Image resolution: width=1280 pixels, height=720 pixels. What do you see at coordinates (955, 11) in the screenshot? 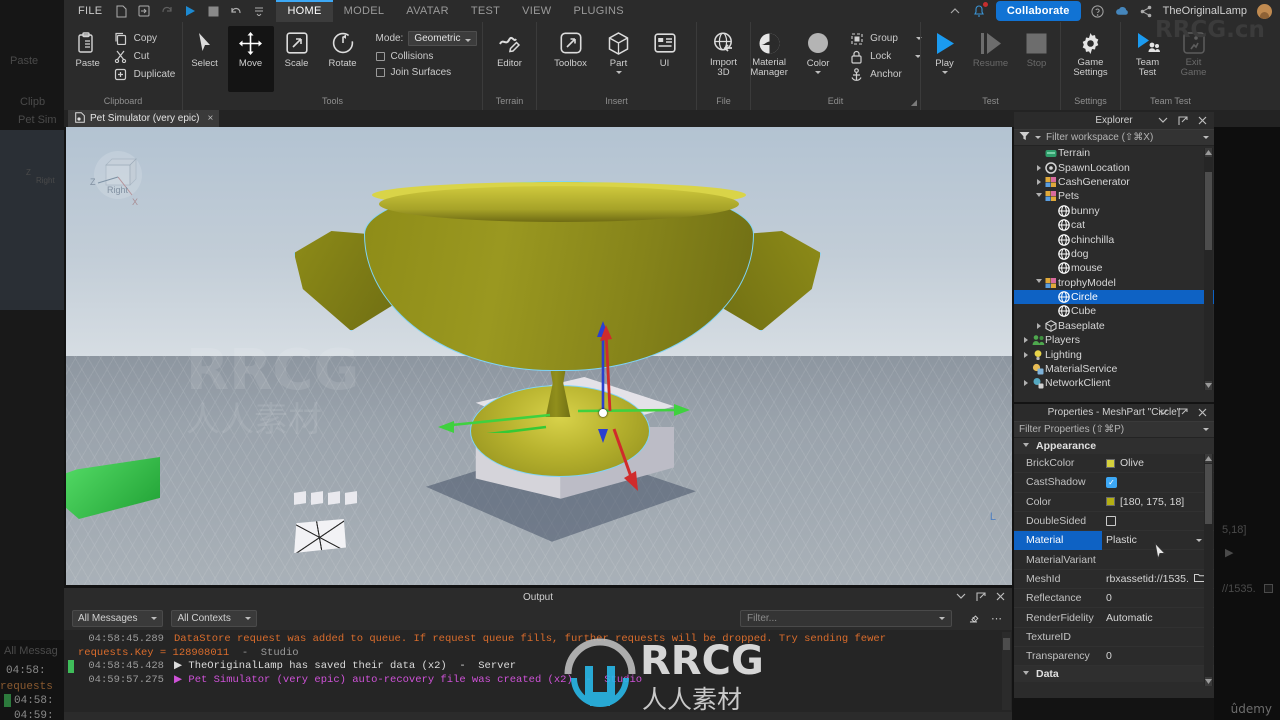
I see `chevron-up-icon` at bounding box center [955, 11].